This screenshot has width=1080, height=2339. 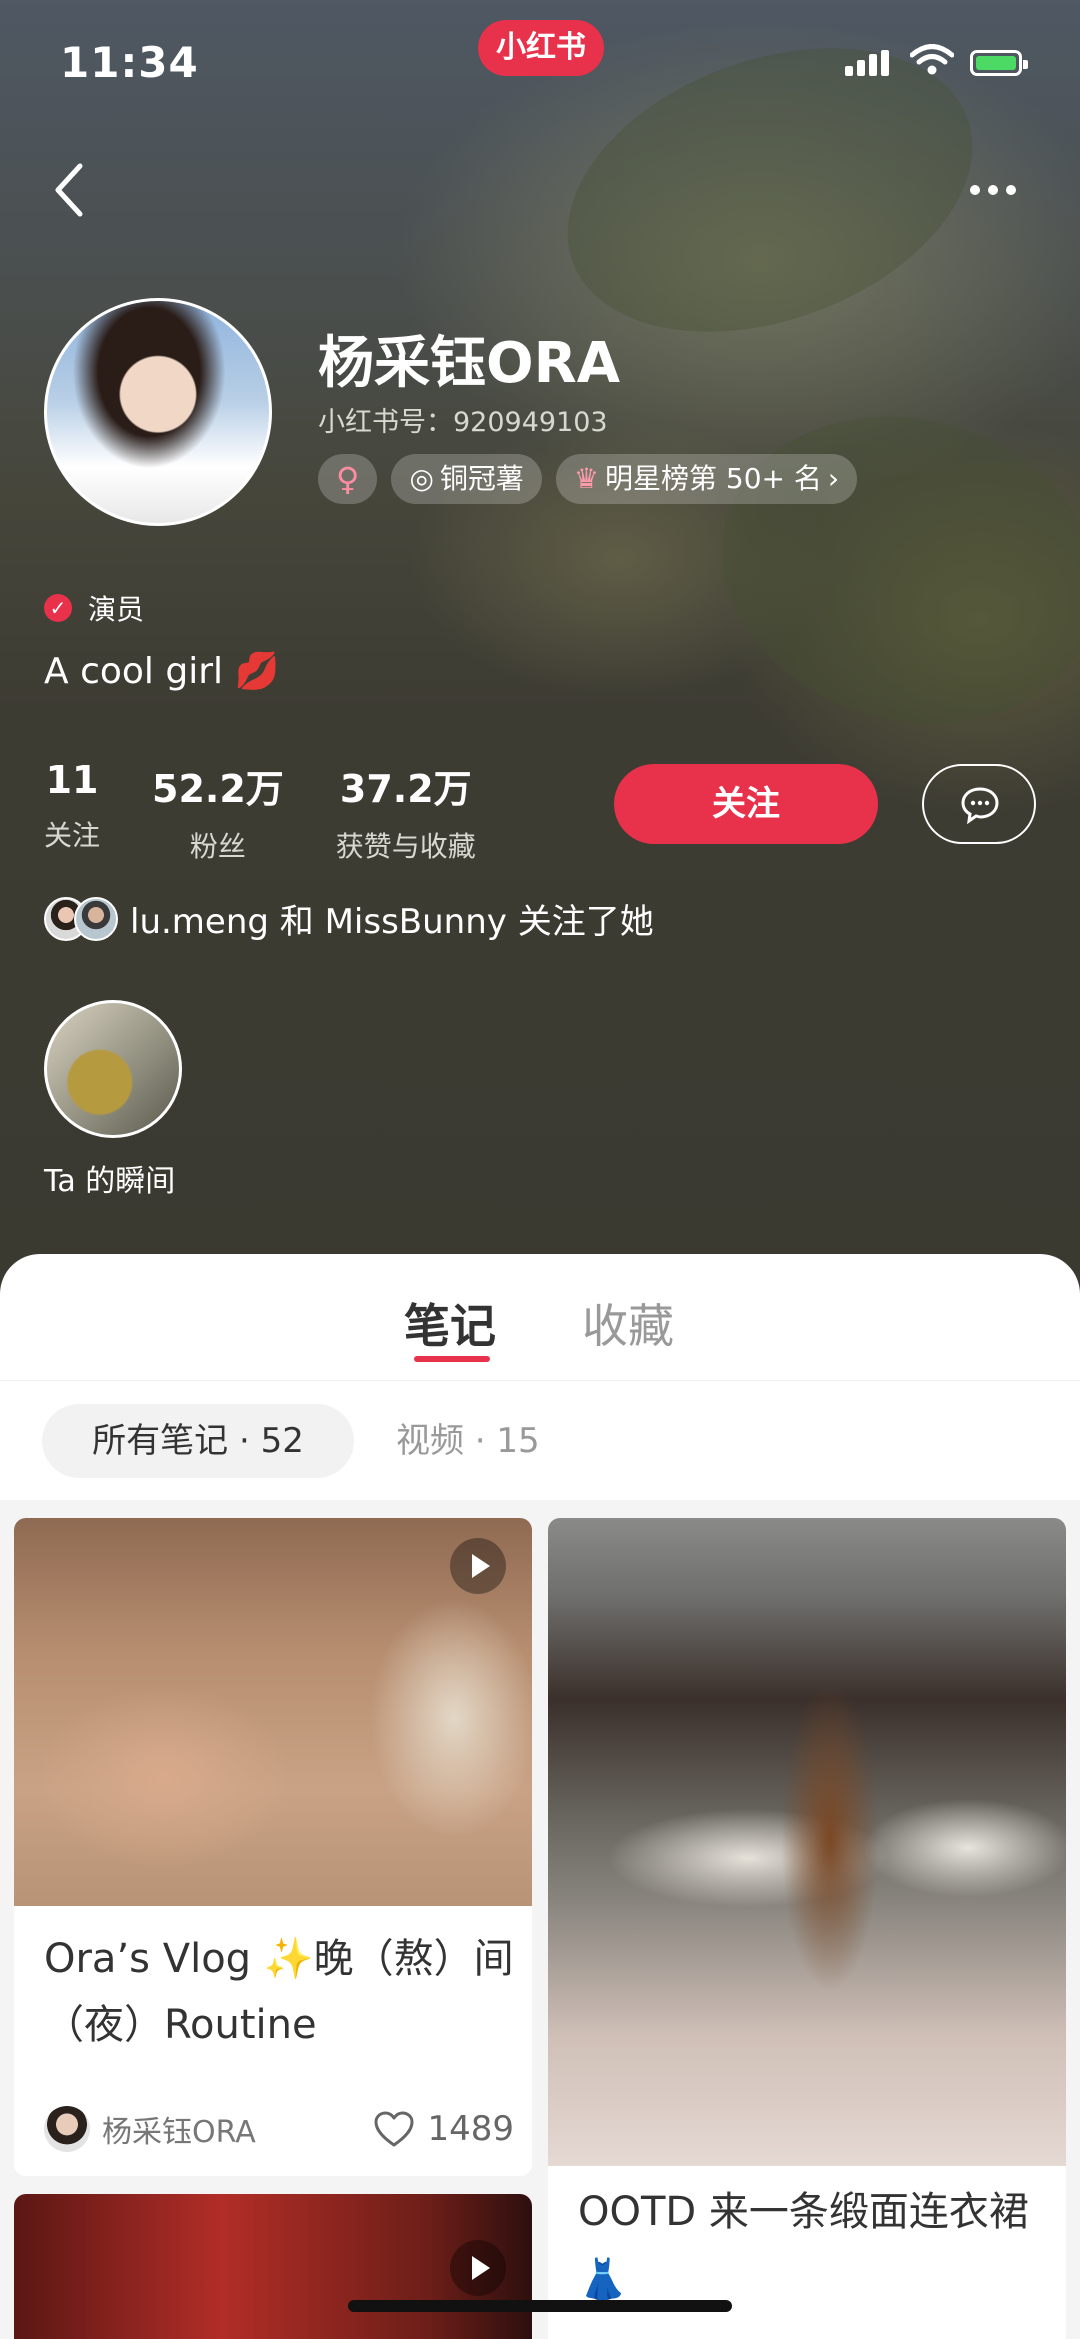 I want to click on note-card, so click(x=273, y=2266).